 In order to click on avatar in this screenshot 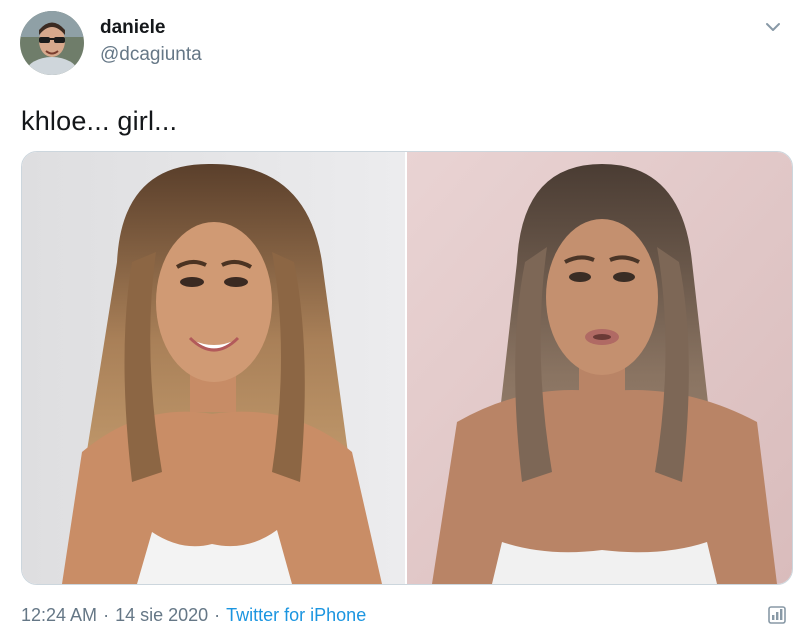, I will do `click(52, 43)`.